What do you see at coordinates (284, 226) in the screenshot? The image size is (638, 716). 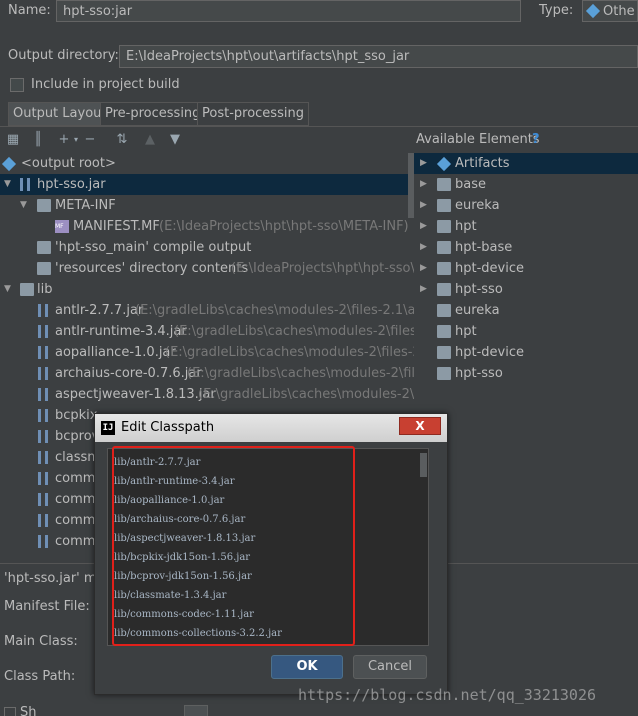 I see `tree-row-path: (E:\IdeaProjects\hpt\hpt-sso\META-INF)` at bounding box center [284, 226].